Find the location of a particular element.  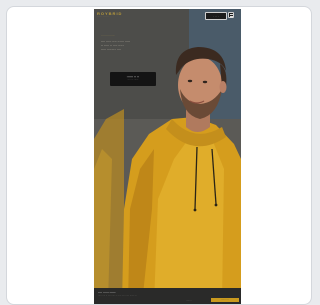

cta-label: ······ ·· ·· is located at coordinates (133, 77).